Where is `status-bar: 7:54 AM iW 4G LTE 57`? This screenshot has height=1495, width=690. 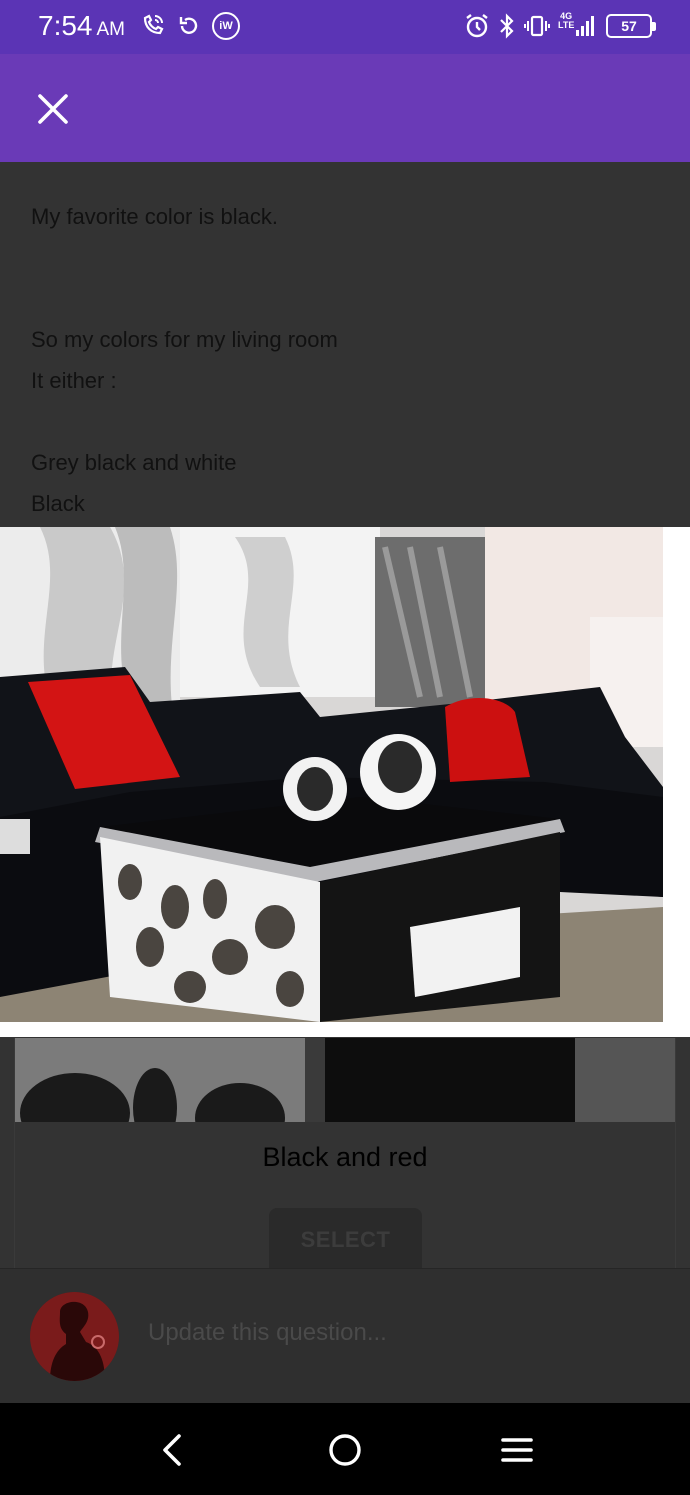 status-bar: 7:54 AM iW 4G LTE 57 is located at coordinates (345, 27).